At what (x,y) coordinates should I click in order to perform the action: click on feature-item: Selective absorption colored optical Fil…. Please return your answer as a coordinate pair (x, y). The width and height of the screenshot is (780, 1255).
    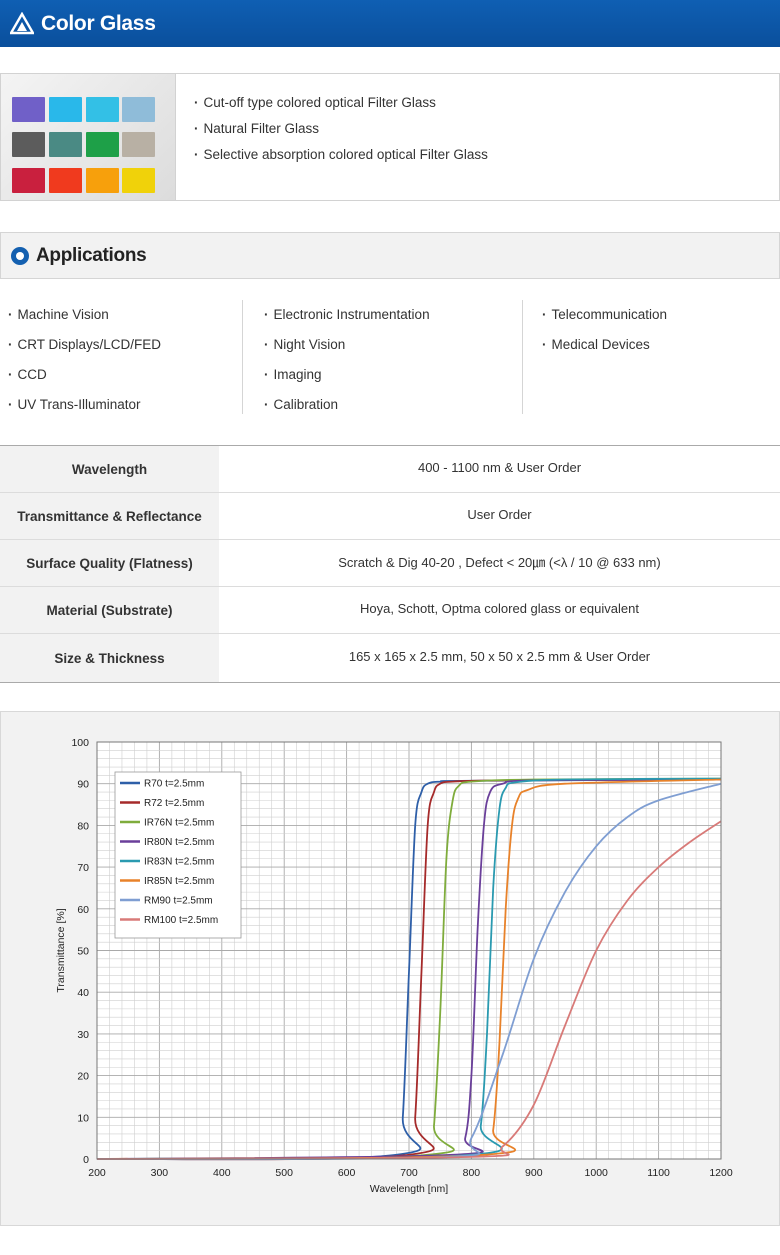
    Looking at the image, I should click on (341, 155).